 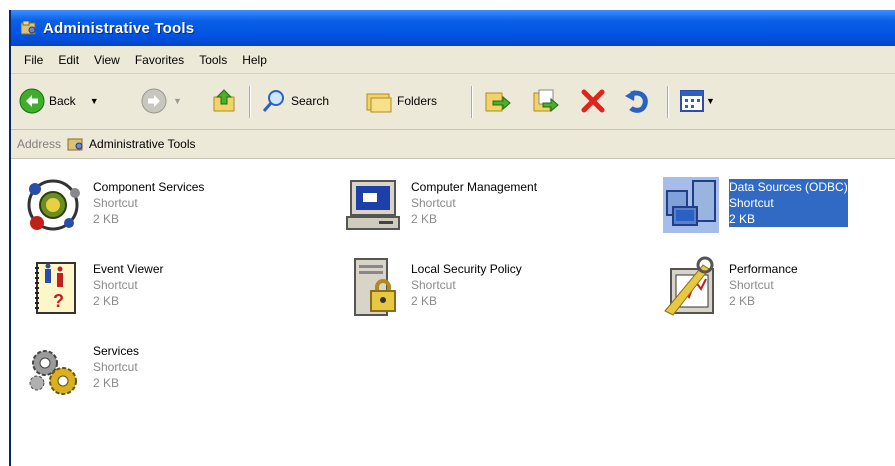 I want to click on computer-management-icon, so click(x=373, y=205).